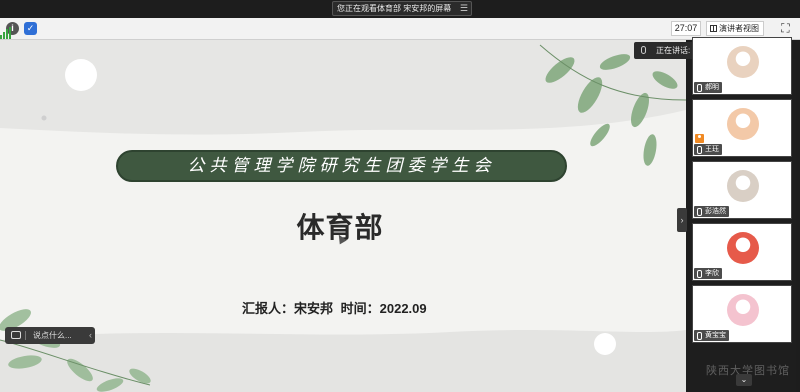 The height and width of the screenshot is (392, 800). I want to click on participant-tile: 彭浩然, so click(742, 190).